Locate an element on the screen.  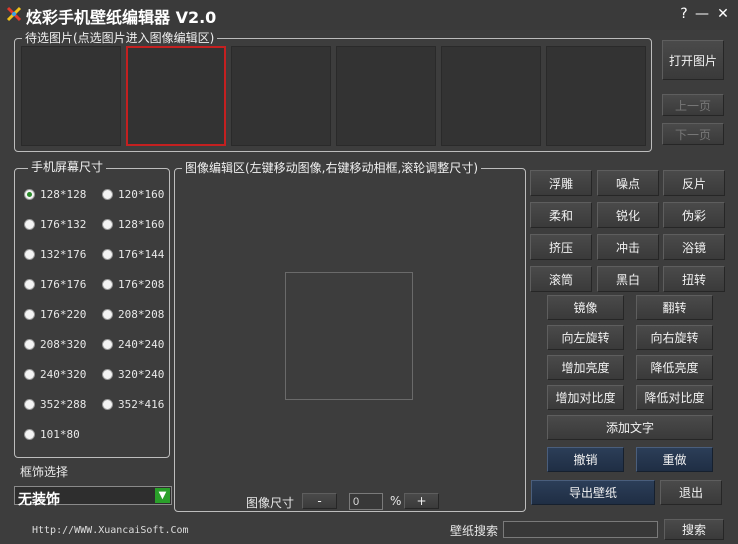
image-size-label: 图像尺寸 is located at coordinates (270, 503).